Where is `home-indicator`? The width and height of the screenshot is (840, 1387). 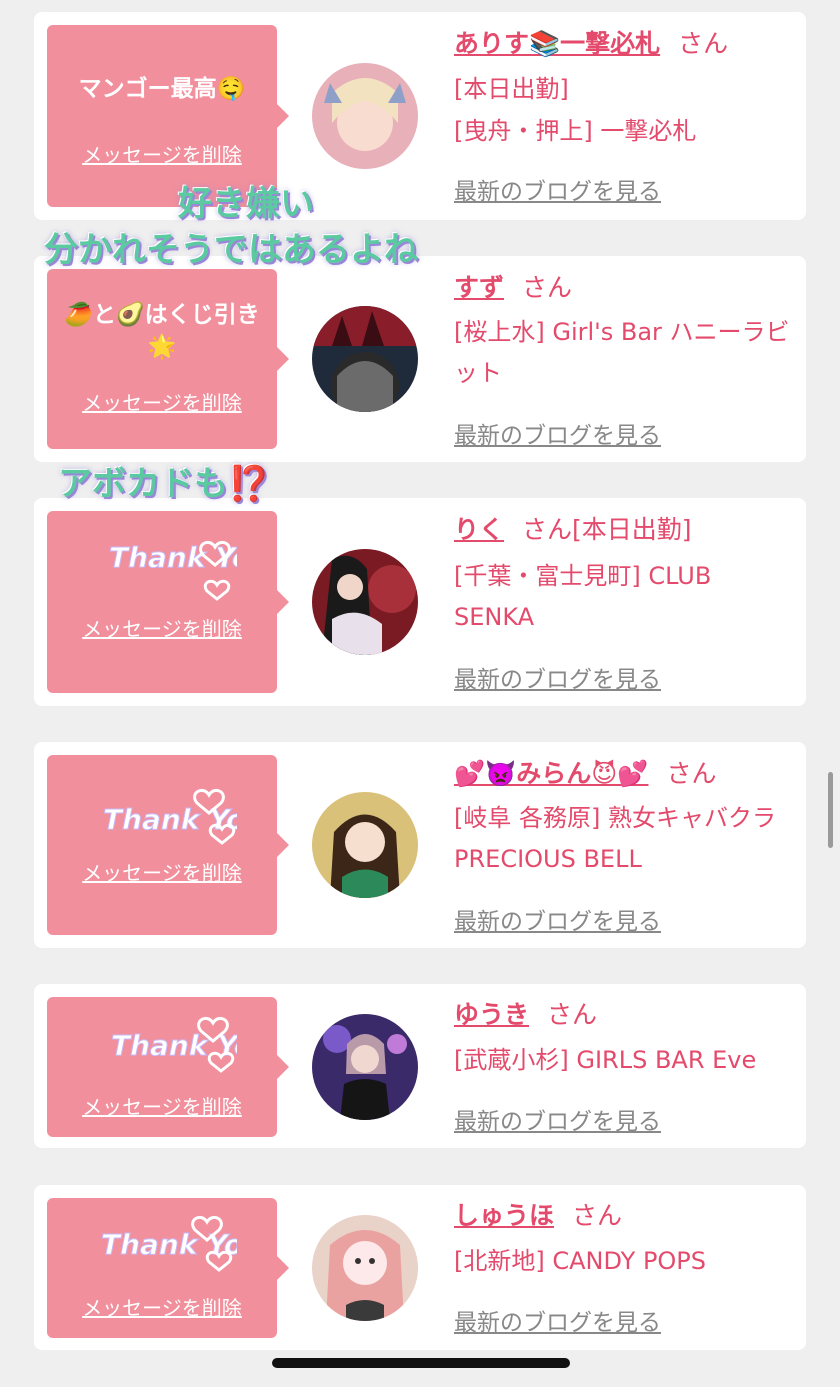
home-indicator is located at coordinates (421, 1363).